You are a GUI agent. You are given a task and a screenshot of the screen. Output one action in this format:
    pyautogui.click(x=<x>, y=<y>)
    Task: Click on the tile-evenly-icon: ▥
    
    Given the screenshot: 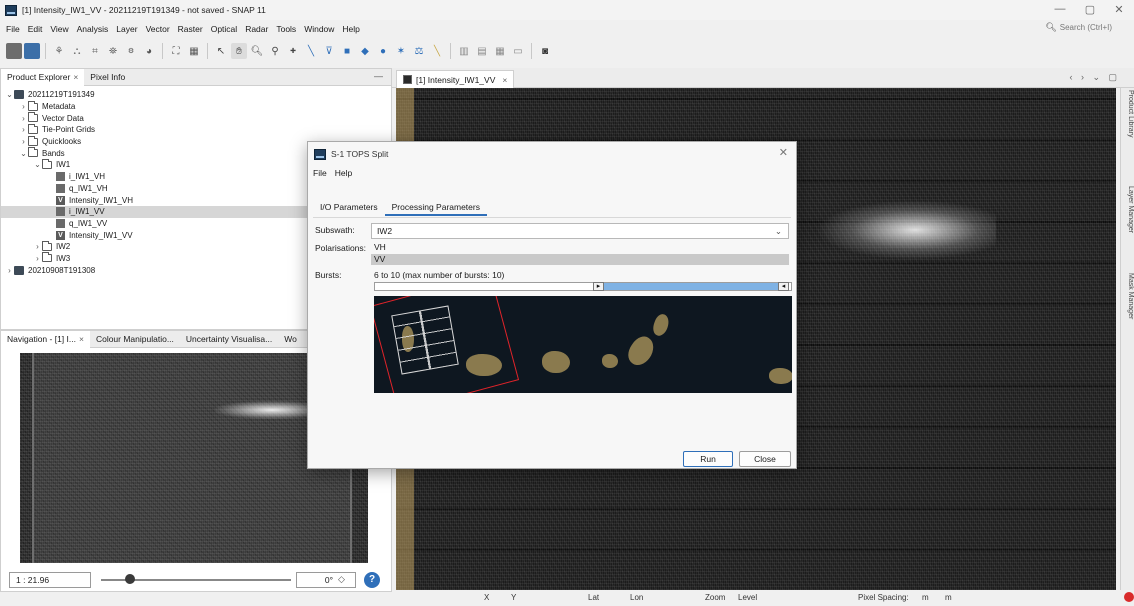 What is the action you would take?
    pyautogui.click(x=464, y=51)
    